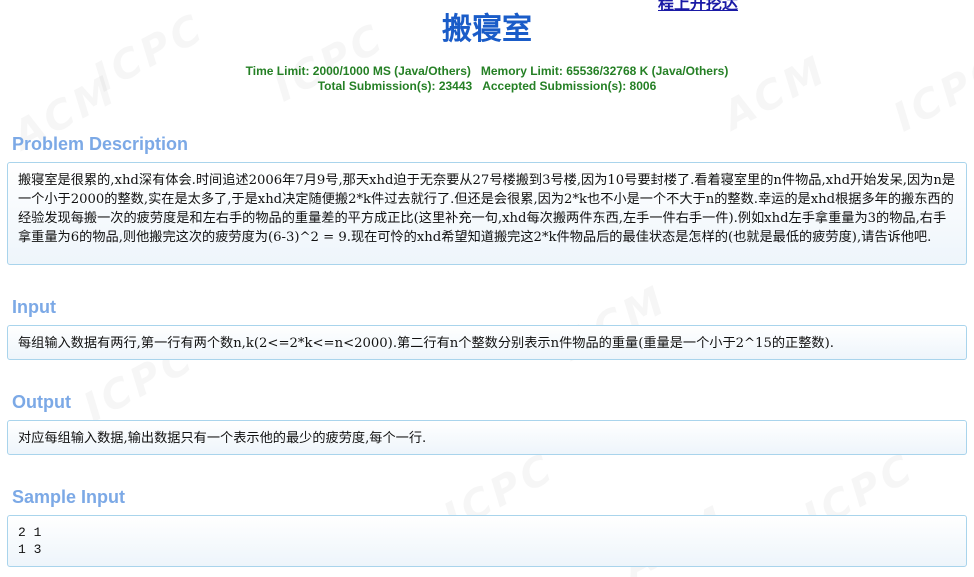 This screenshot has width=974, height=577. What do you see at coordinates (34, 307) in the screenshot?
I see `input-heading: Input` at bounding box center [34, 307].